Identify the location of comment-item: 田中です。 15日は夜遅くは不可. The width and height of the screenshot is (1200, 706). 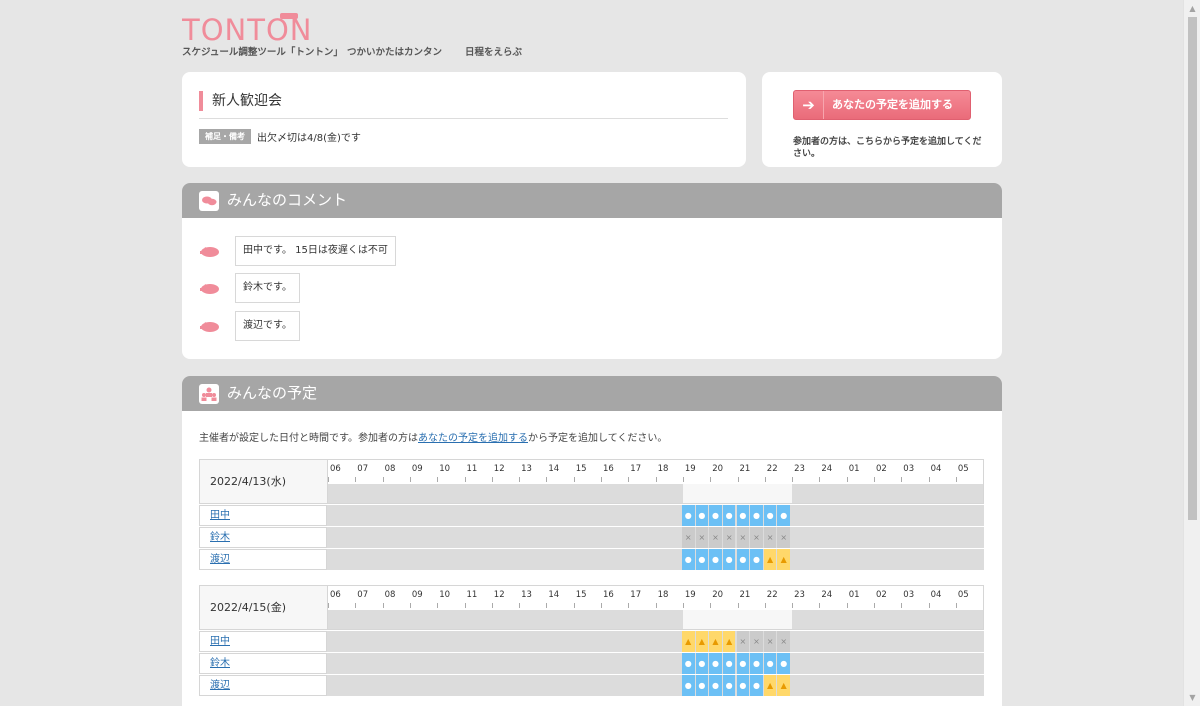
(297, 251).